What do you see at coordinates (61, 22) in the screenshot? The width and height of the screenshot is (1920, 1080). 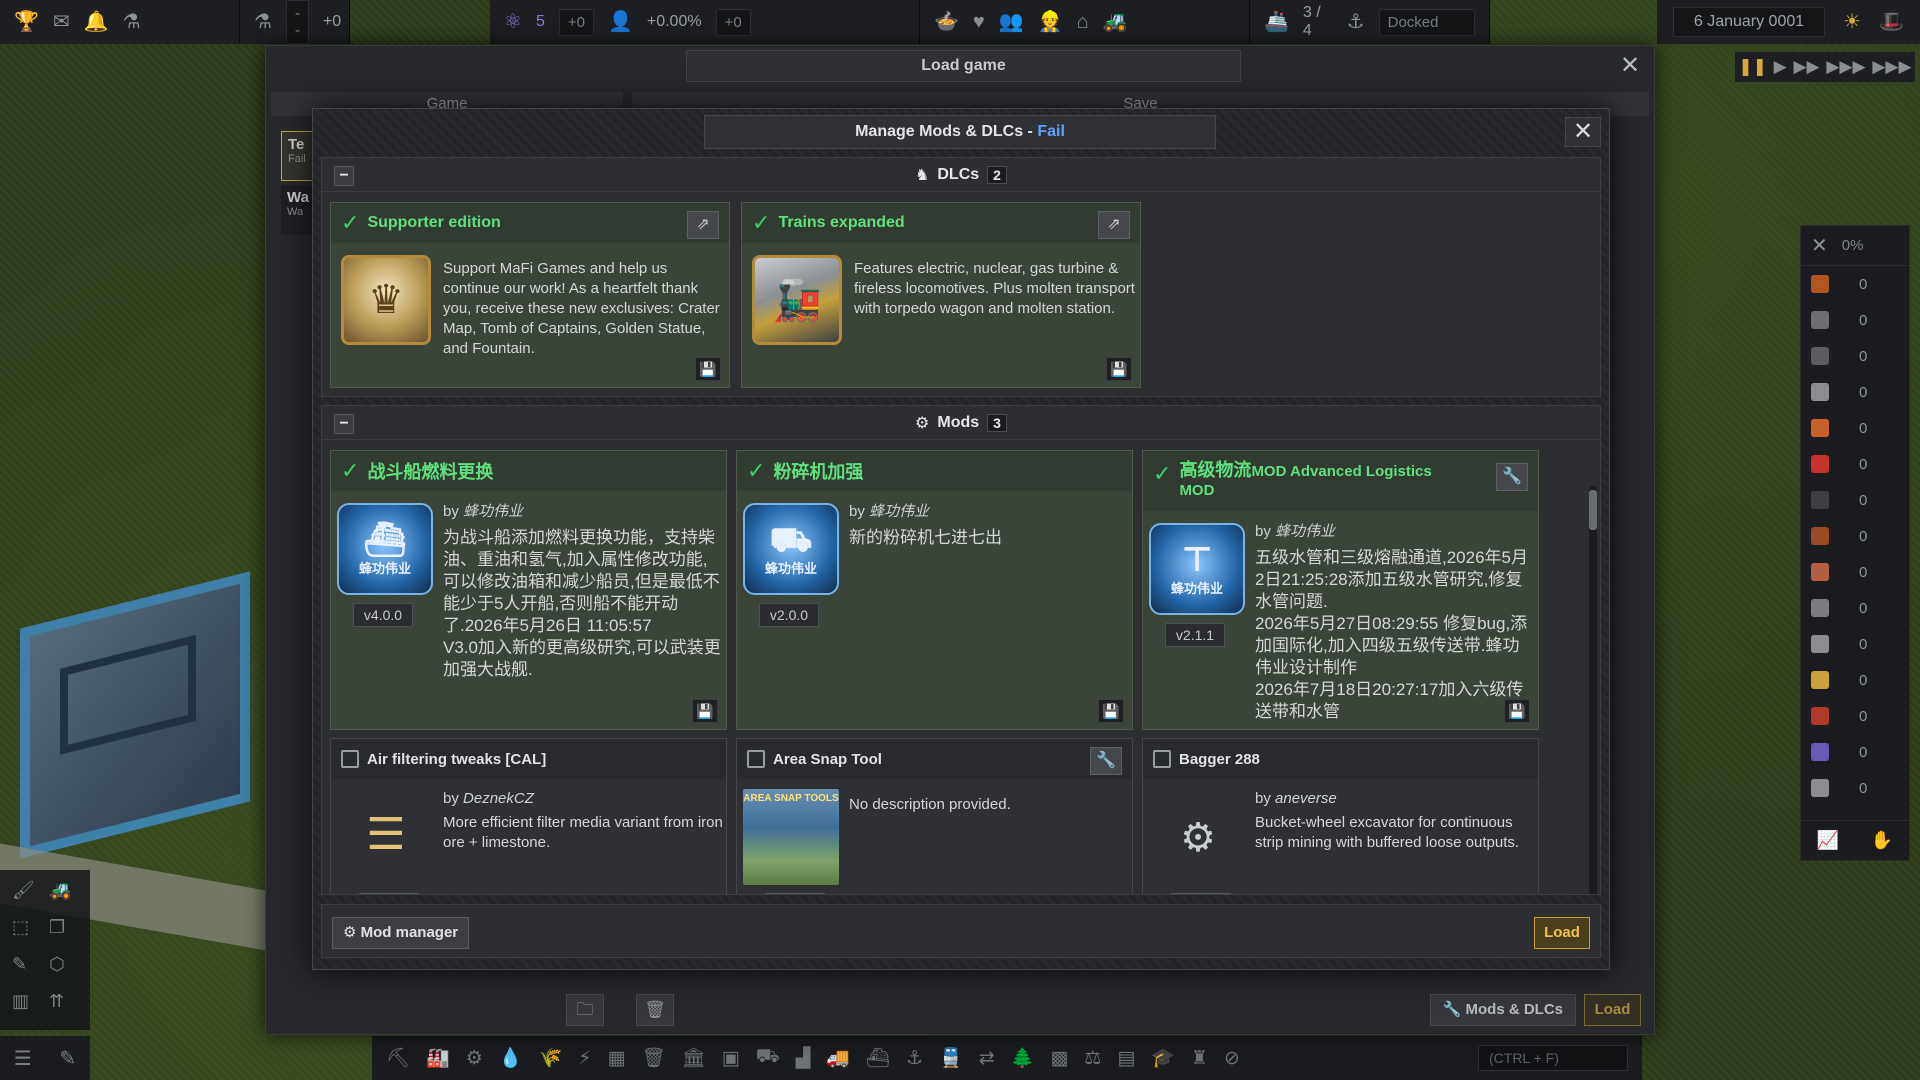 I see `mail-icon: ✉` at bounding box center [61, 22].